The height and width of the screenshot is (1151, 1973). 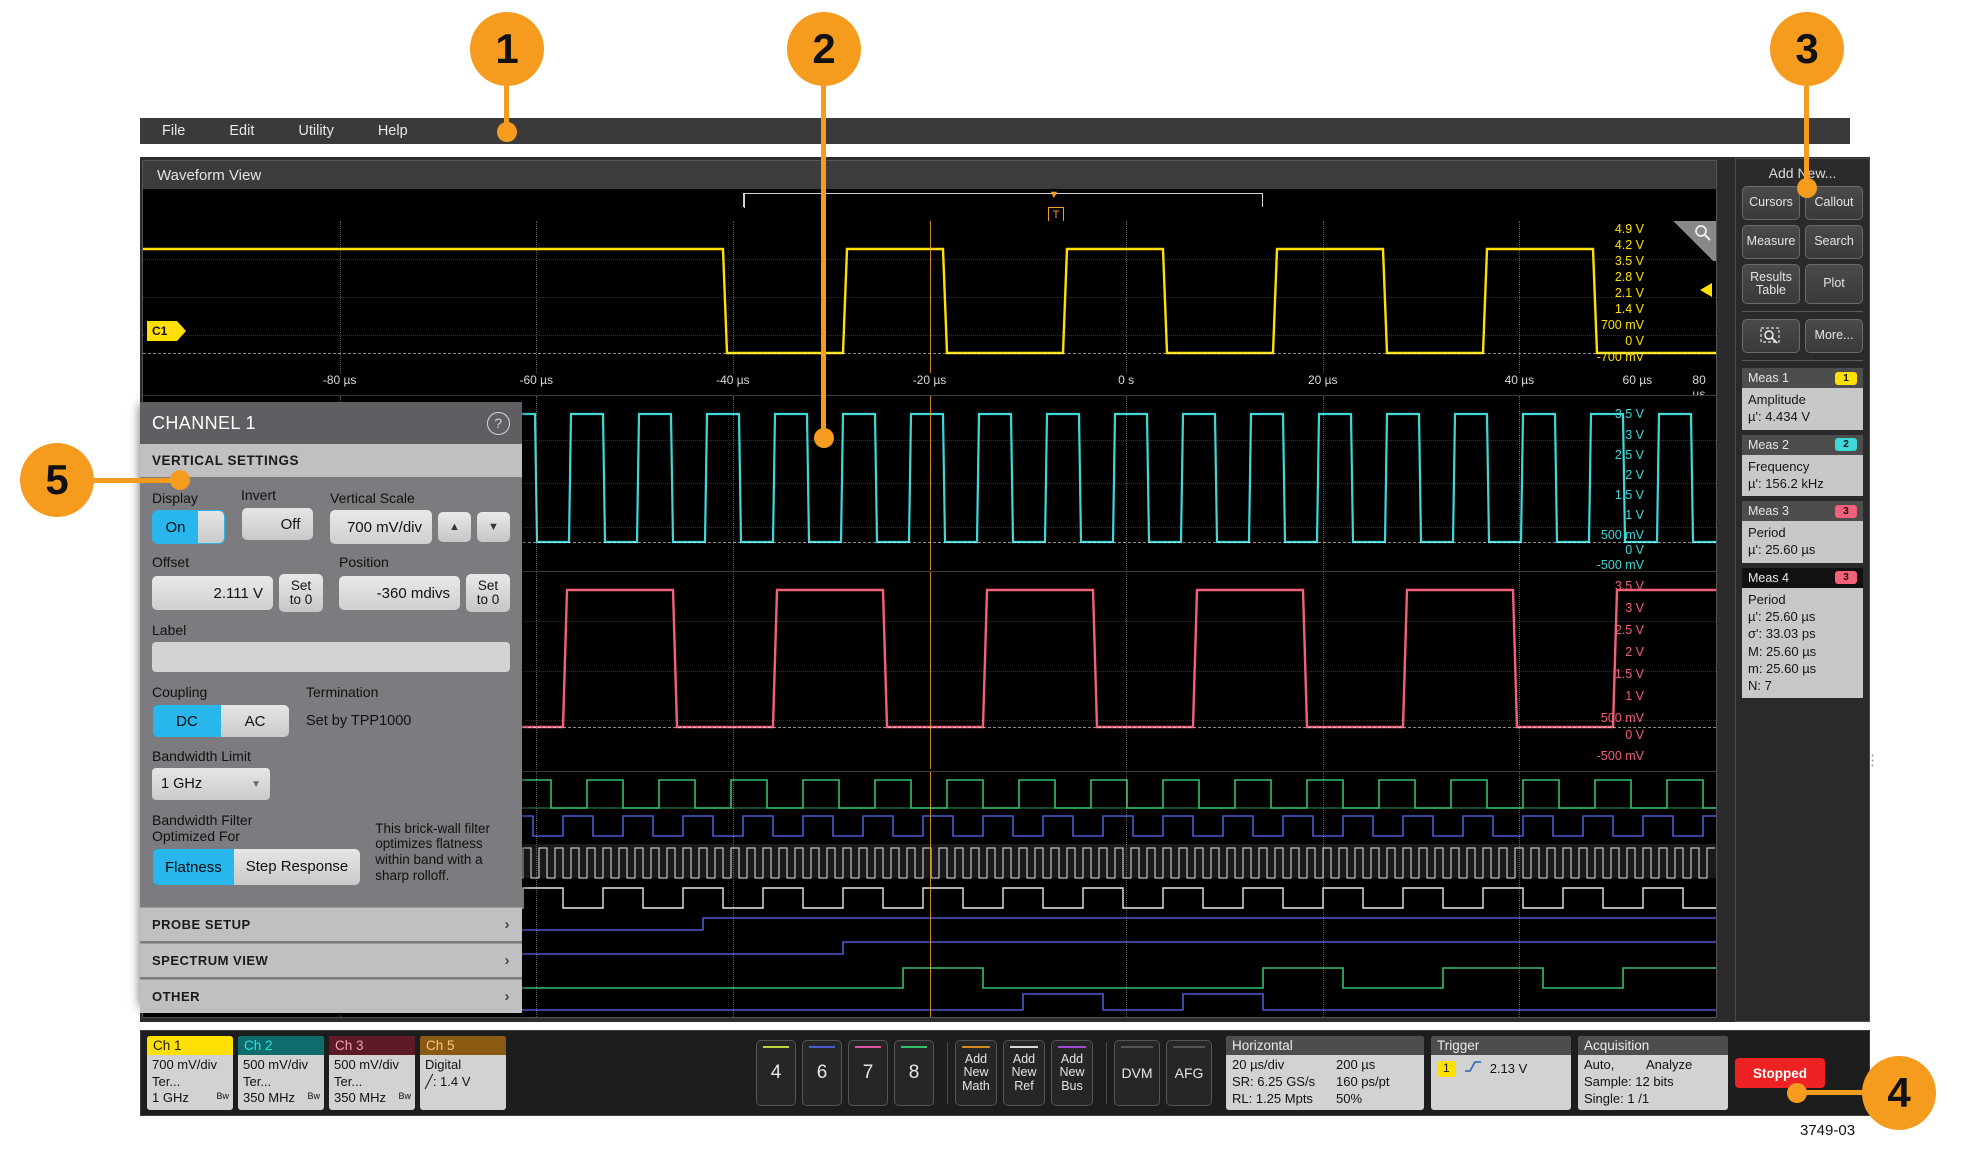 What do you see at coordinates (1072, 1073) in the screenshot?
I see `add-new-bus-button: Add New Bus` at bounding box center [1072, 1073].